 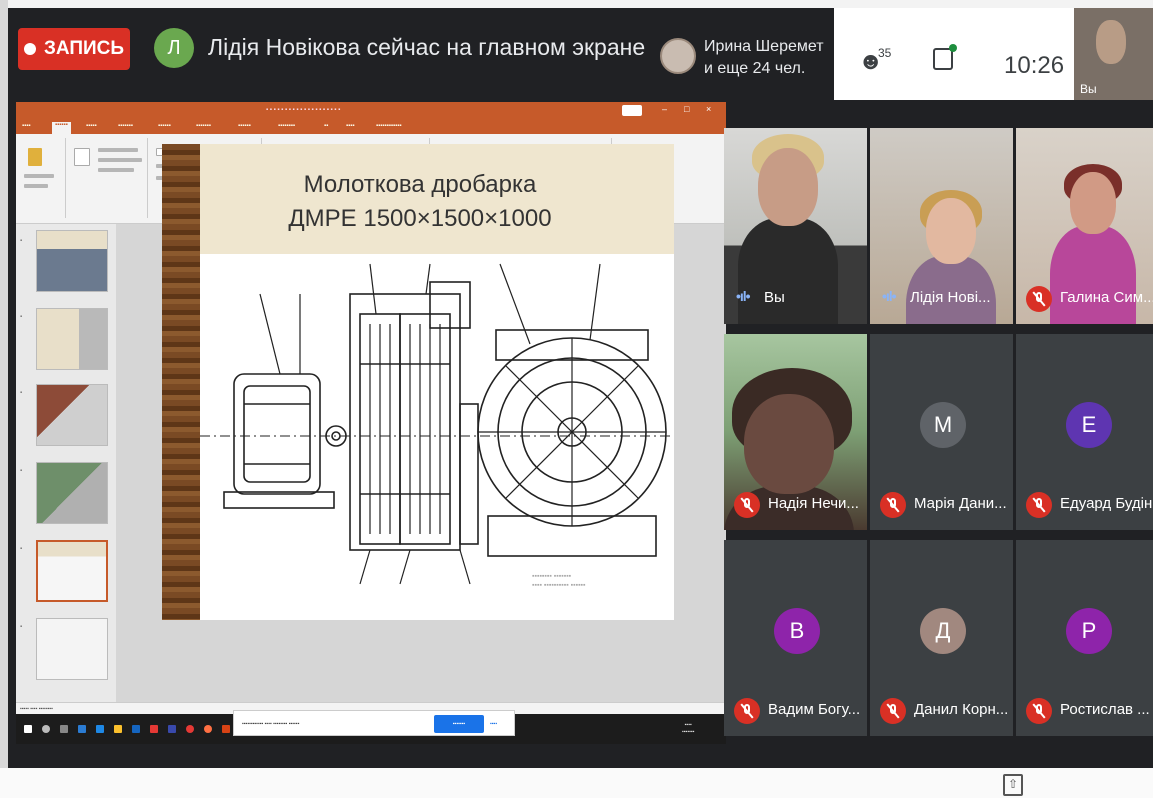 I want to click on participant-name: Едуард Будін, so click(x=1106, y=503).